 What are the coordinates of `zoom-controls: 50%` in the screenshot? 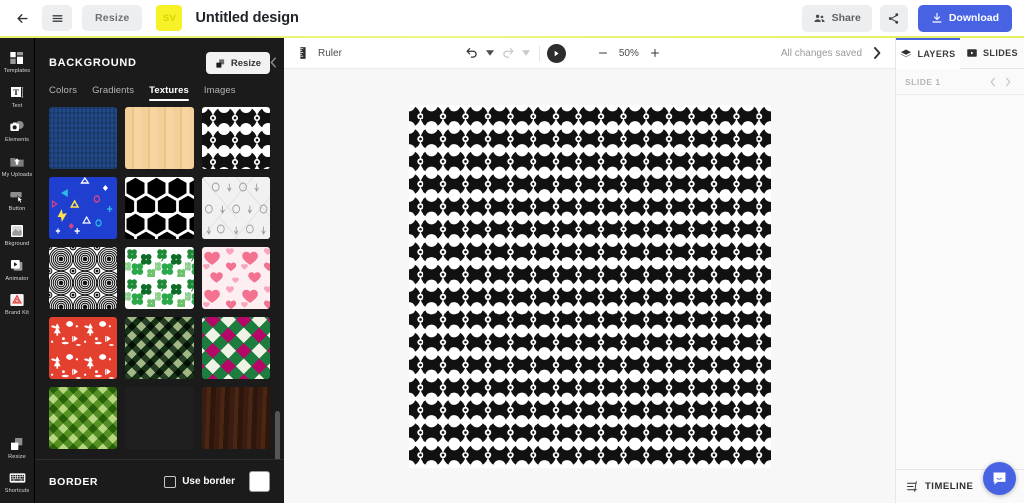 It's located at (629, 53).